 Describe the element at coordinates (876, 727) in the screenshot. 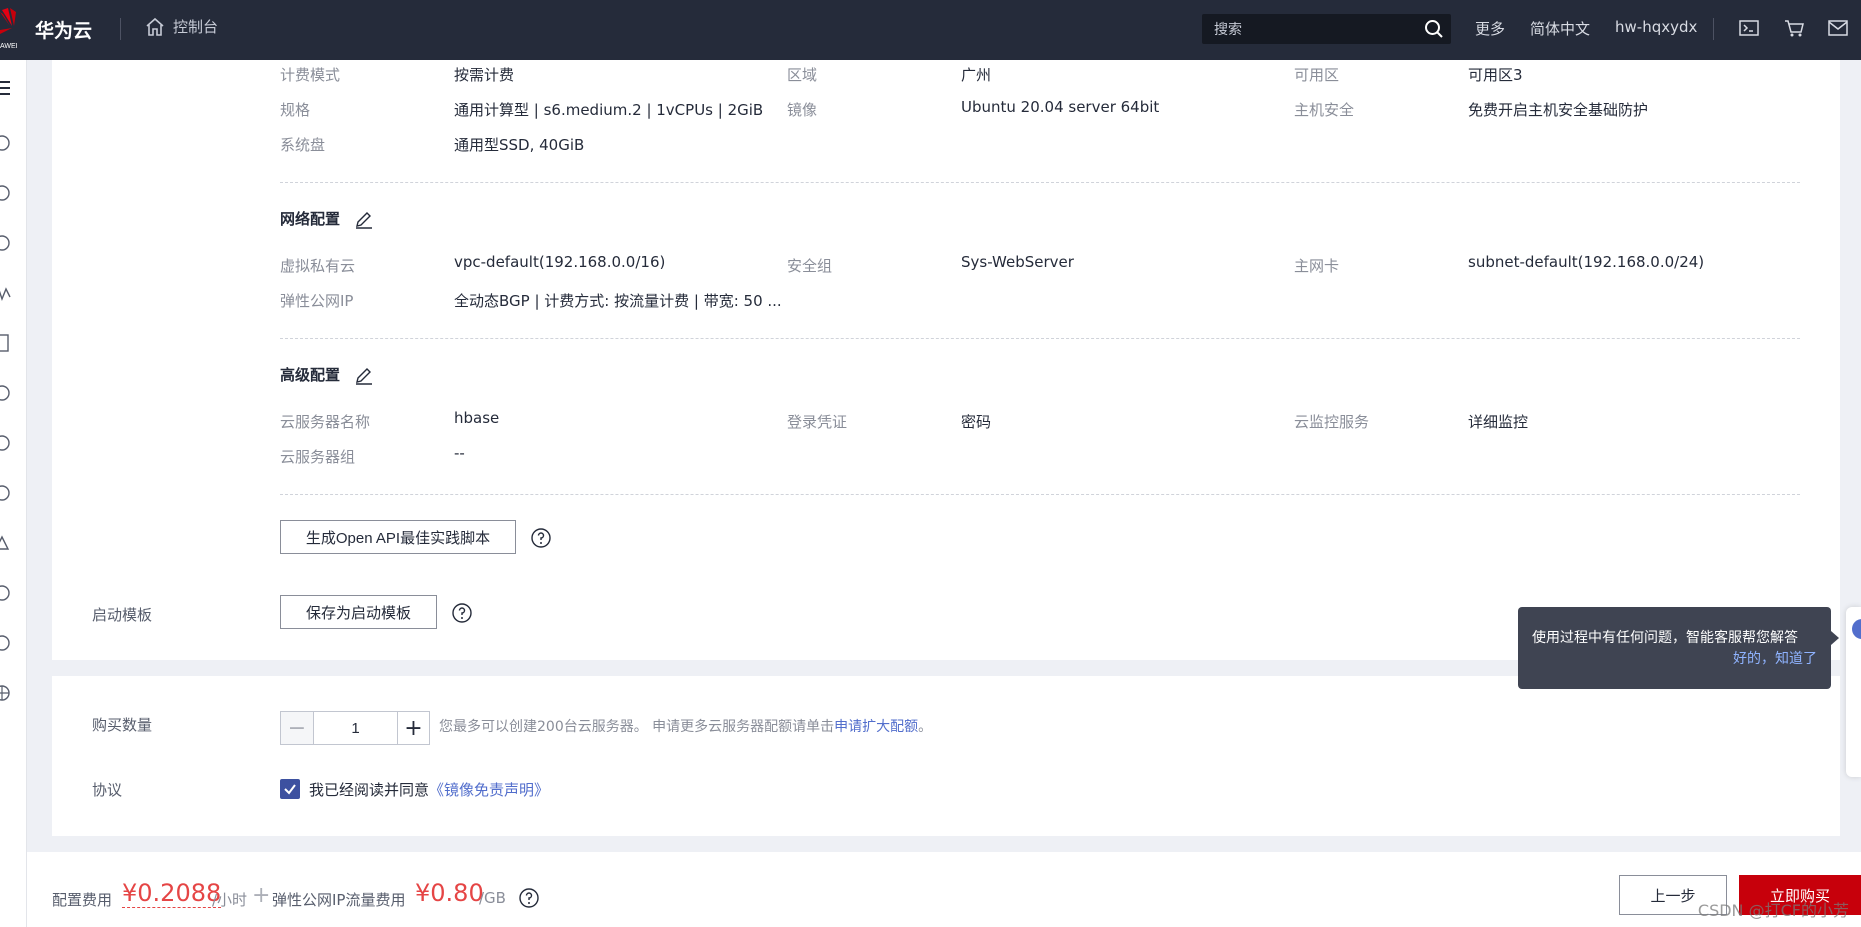

I see `increase-quota-link: 申请扩大配额` at that location.